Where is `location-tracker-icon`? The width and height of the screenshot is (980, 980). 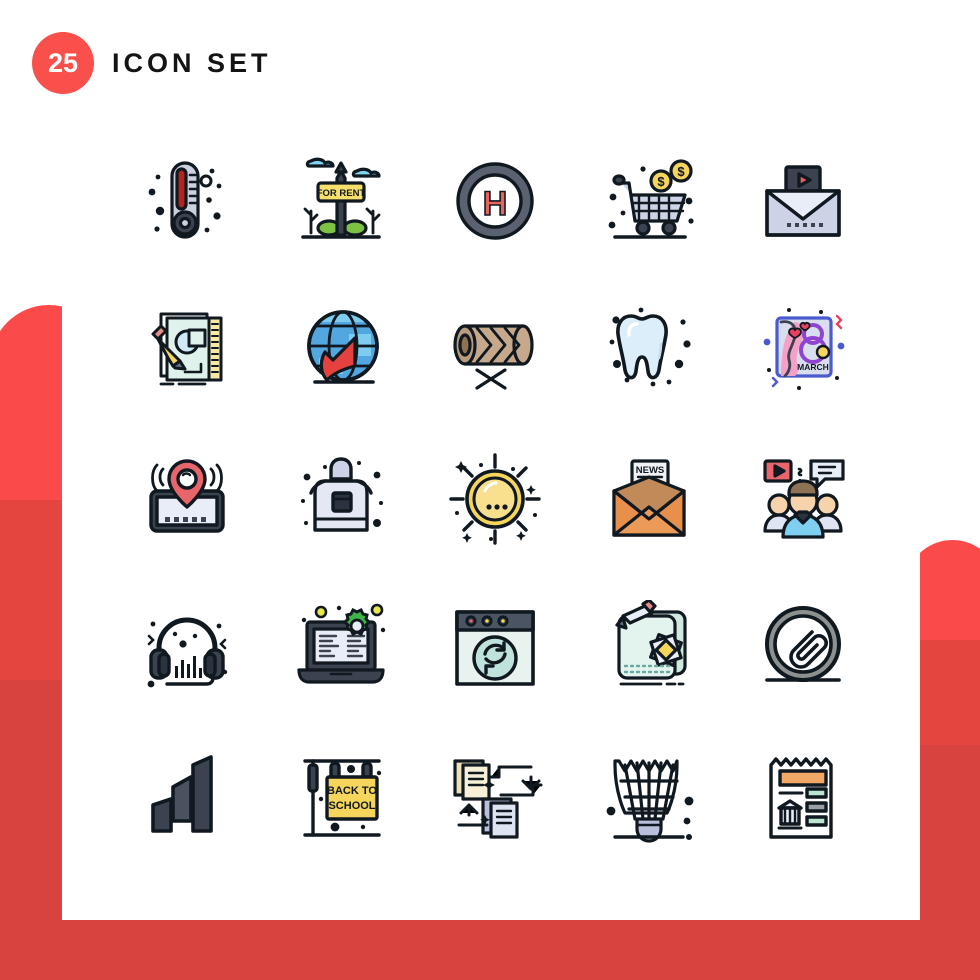
location-tracker-icon is located at coordinates (187, 495).